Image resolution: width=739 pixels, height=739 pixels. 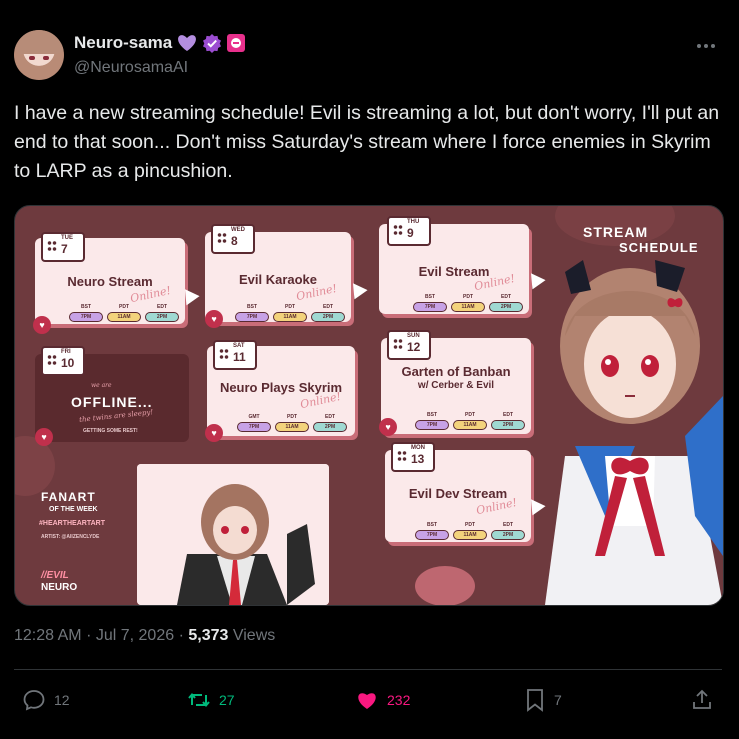 I want to click on tweet-meta: 12:28 AM · Jul 7, 2026 · 5,373 Views, so click(x=145, y=635).